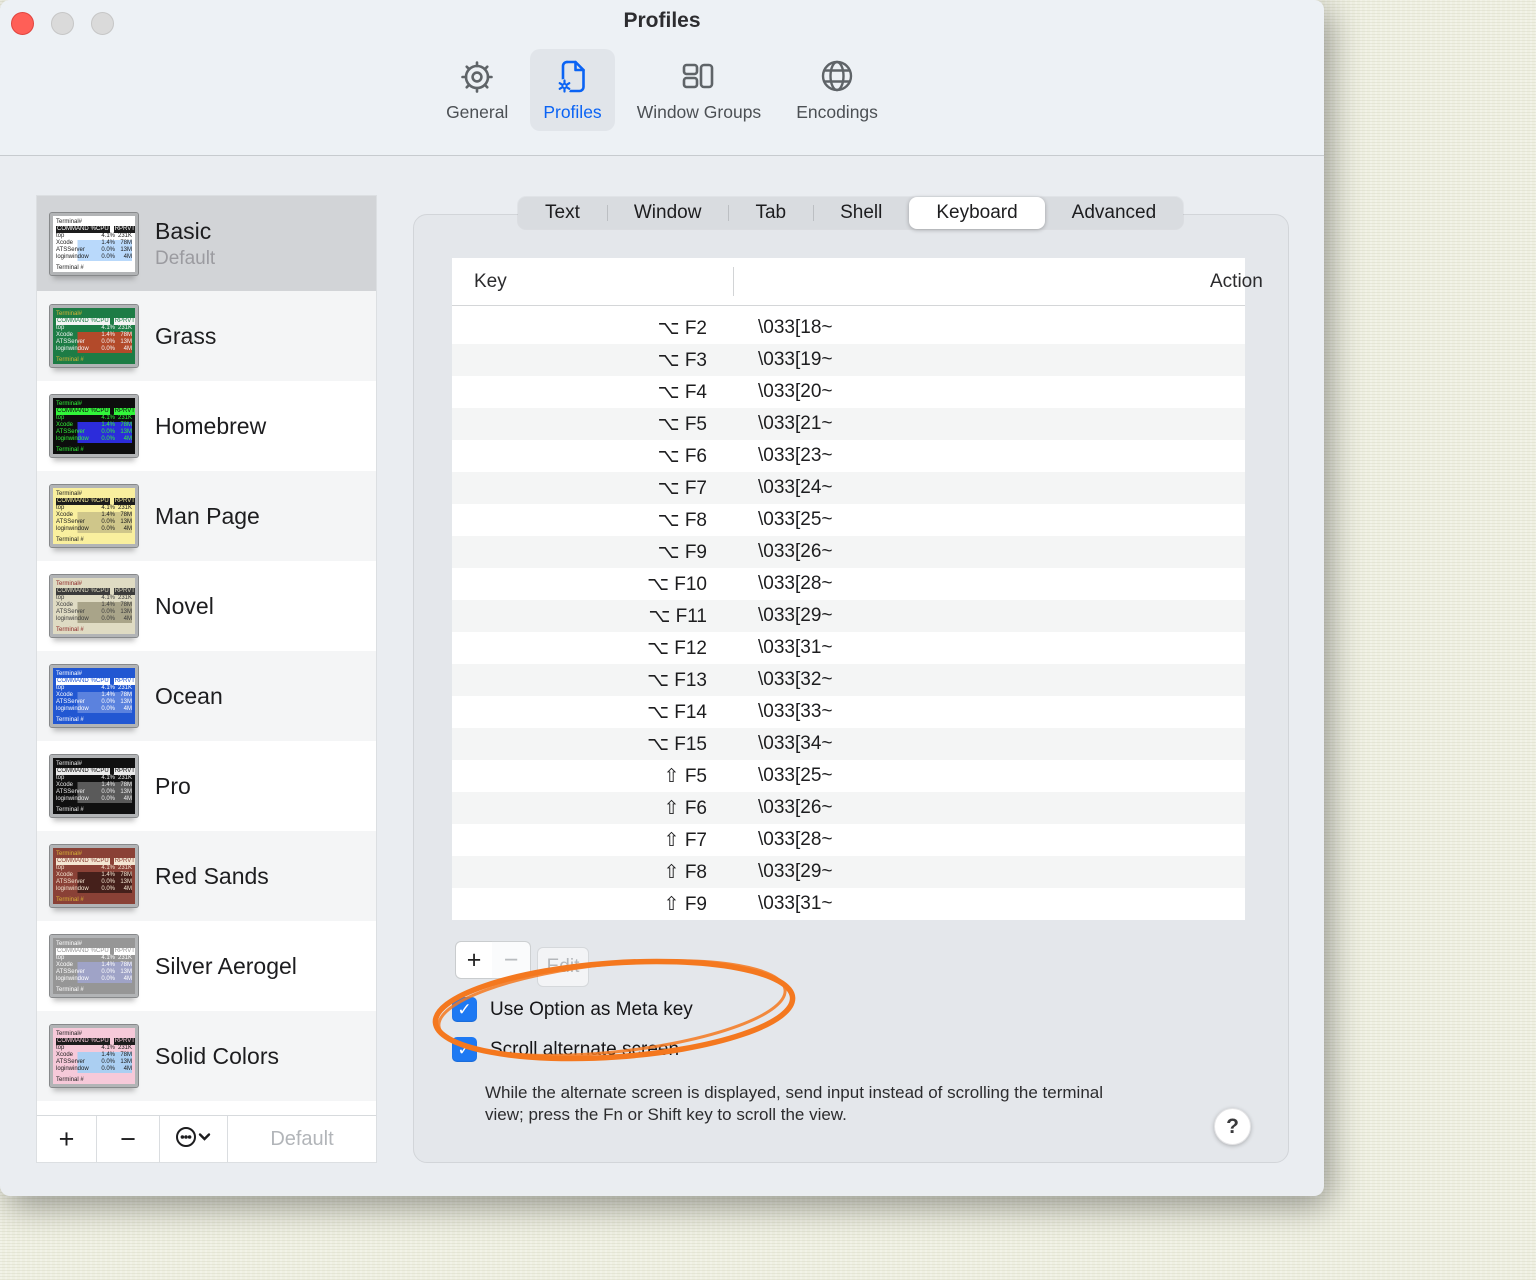 The image size is (1536, 1280). I want to click on checkbox-use-option-as-meta: ✓, so click(464, 1009).